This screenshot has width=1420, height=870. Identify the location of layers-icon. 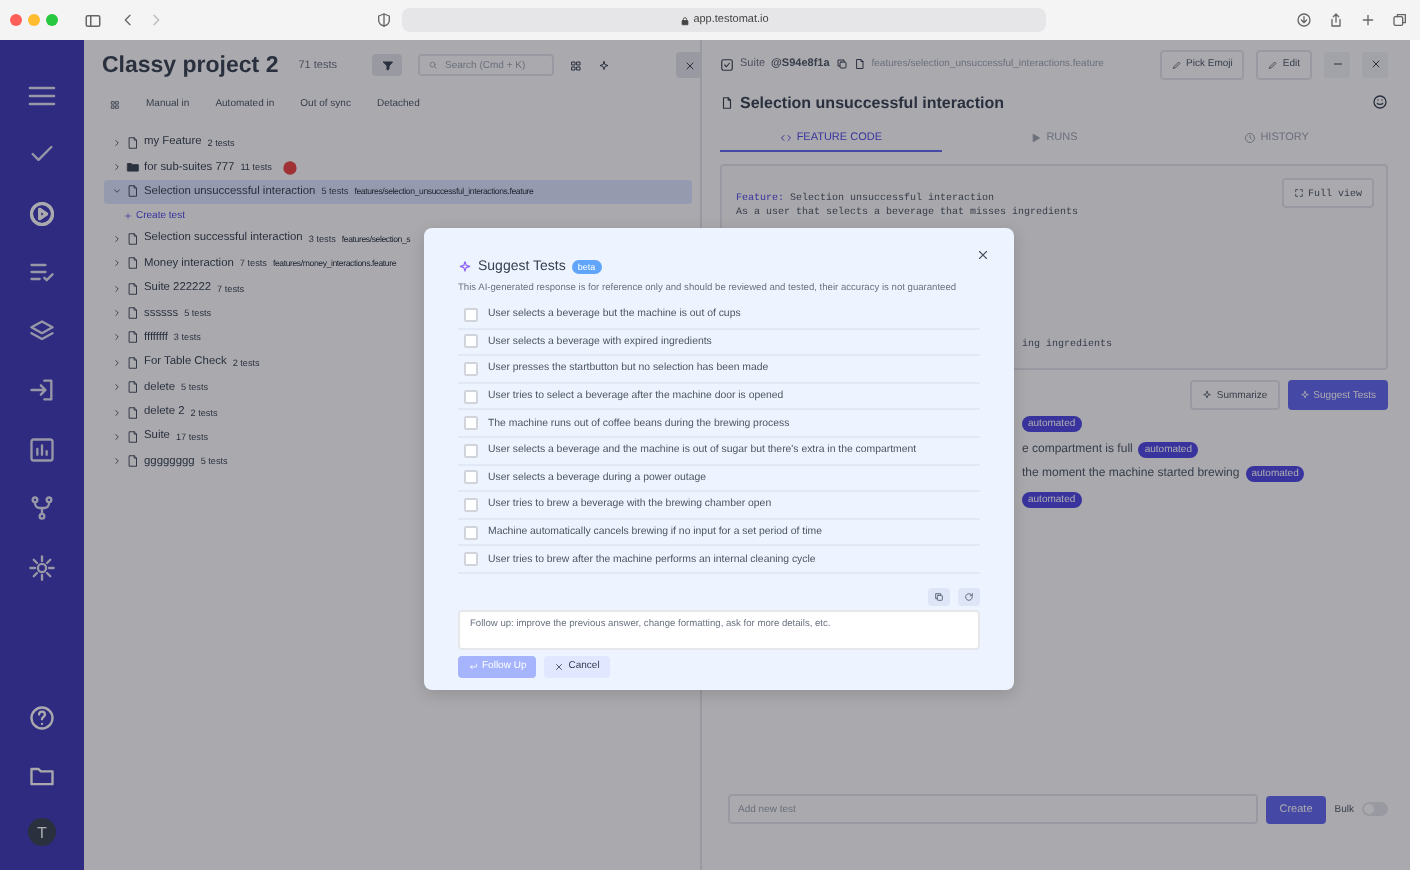
(42, 331).